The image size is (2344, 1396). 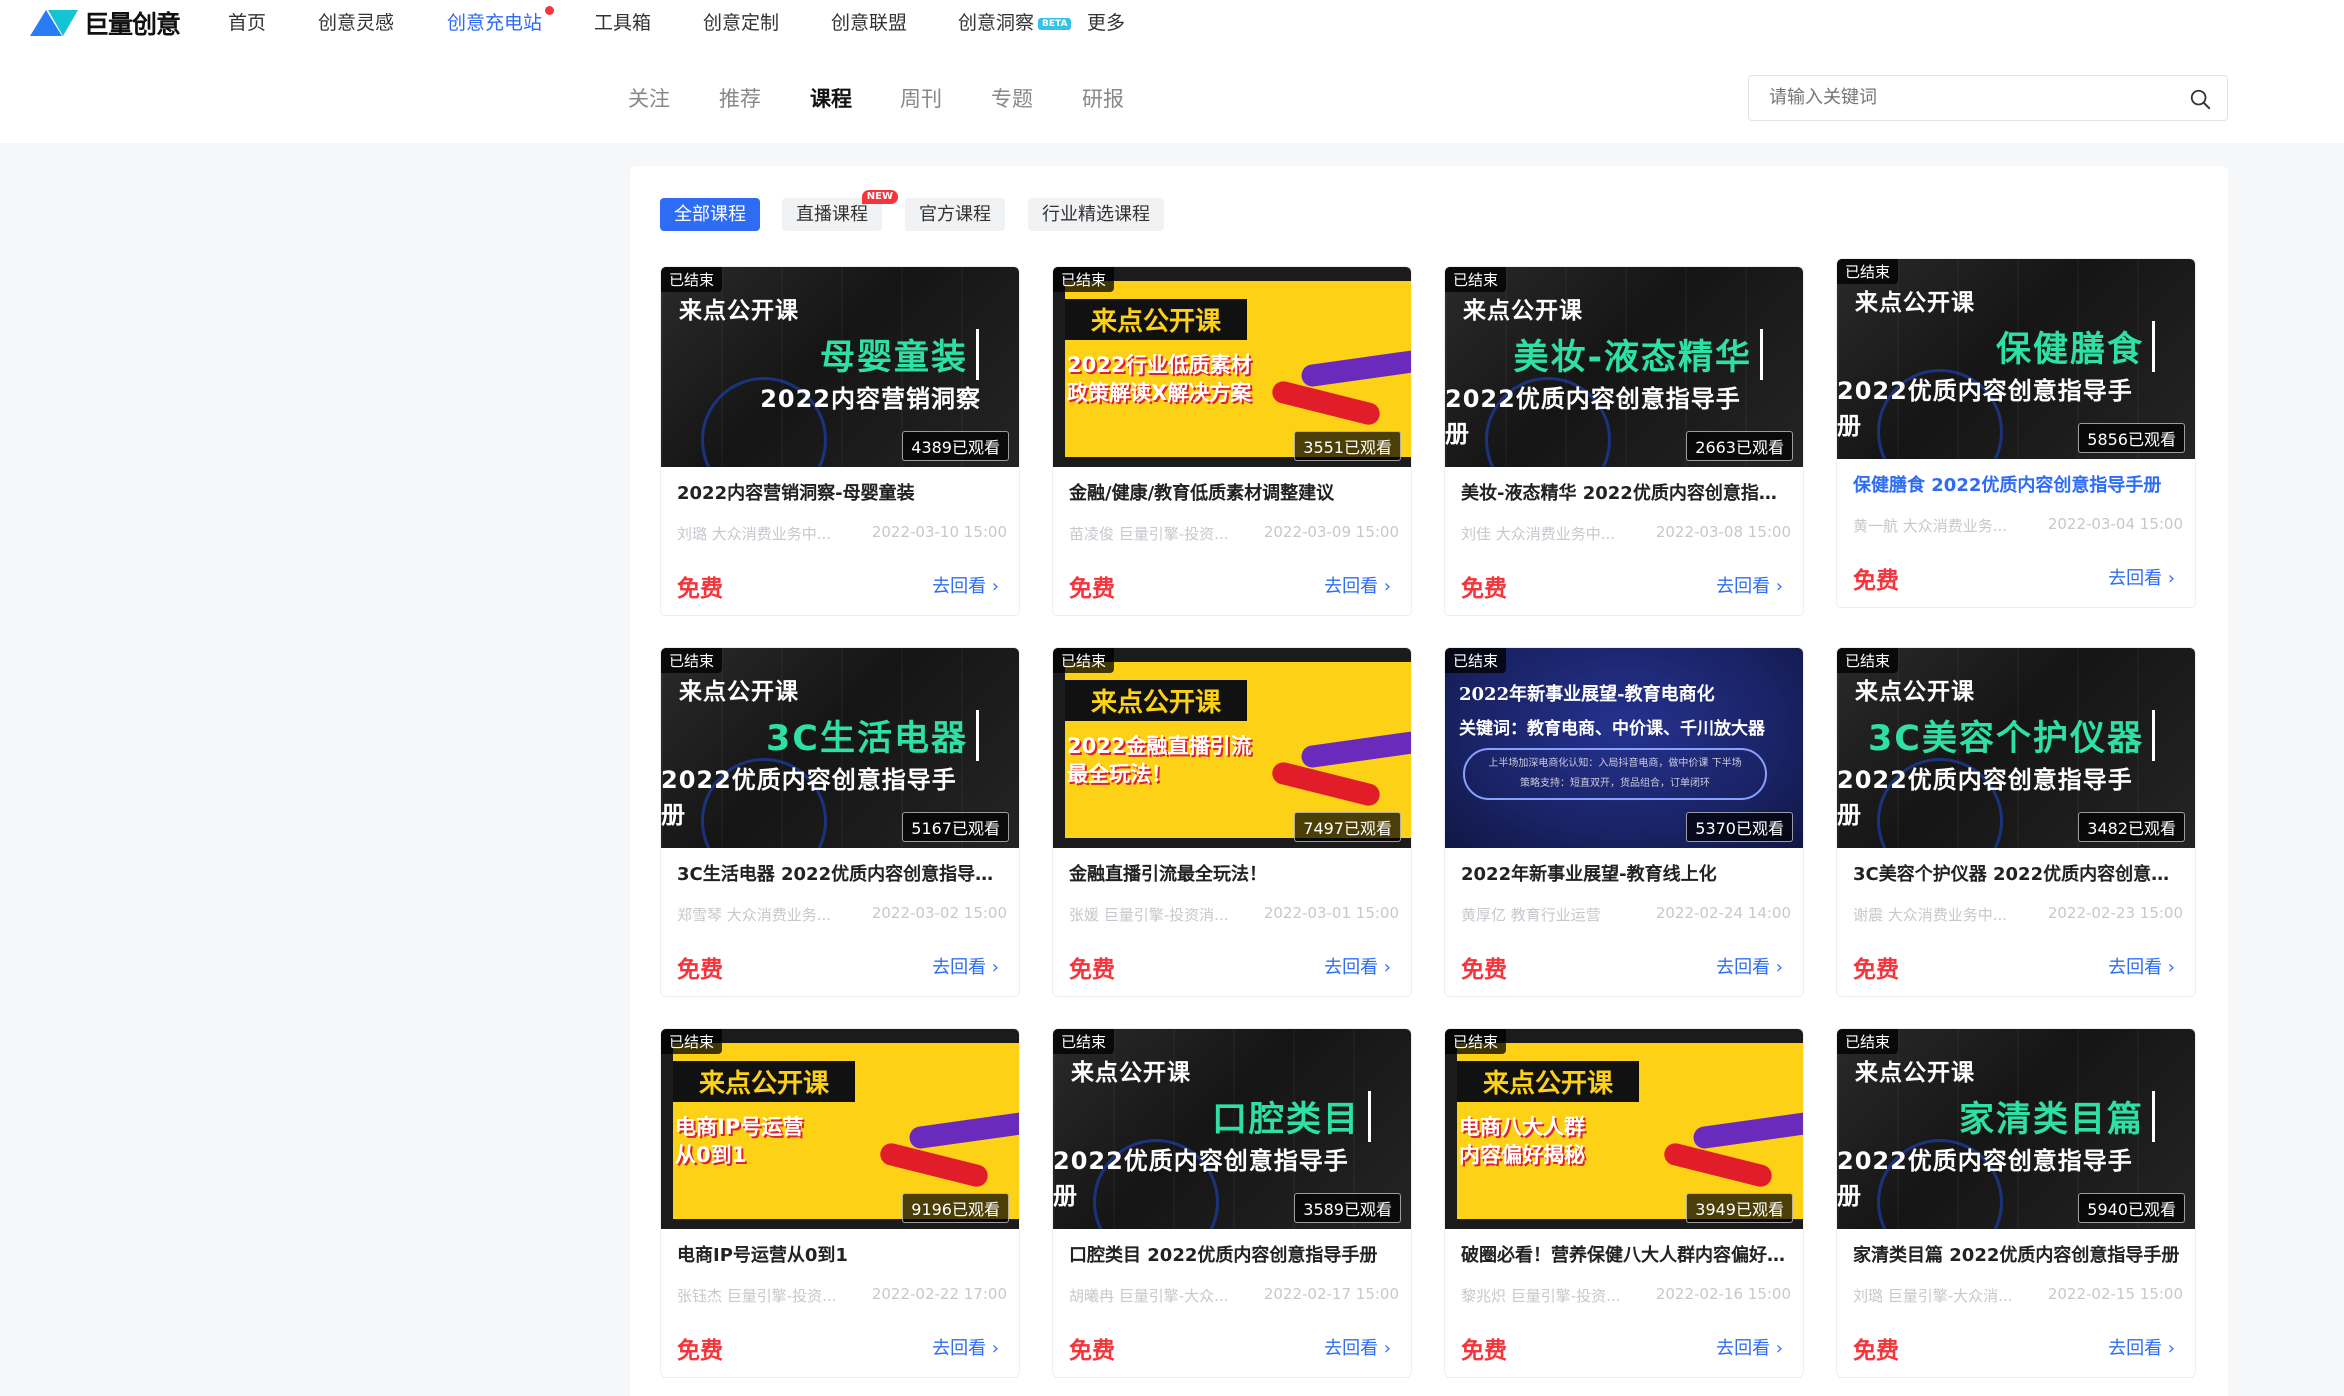 What do you see at coordinates (1232, 1129) in the screenshot?
I see `course-cover: 已结束 来点公开课 口腔类目 2022优质内容创意指导手册 3589已观看` at bounding box center [1232, 1129].